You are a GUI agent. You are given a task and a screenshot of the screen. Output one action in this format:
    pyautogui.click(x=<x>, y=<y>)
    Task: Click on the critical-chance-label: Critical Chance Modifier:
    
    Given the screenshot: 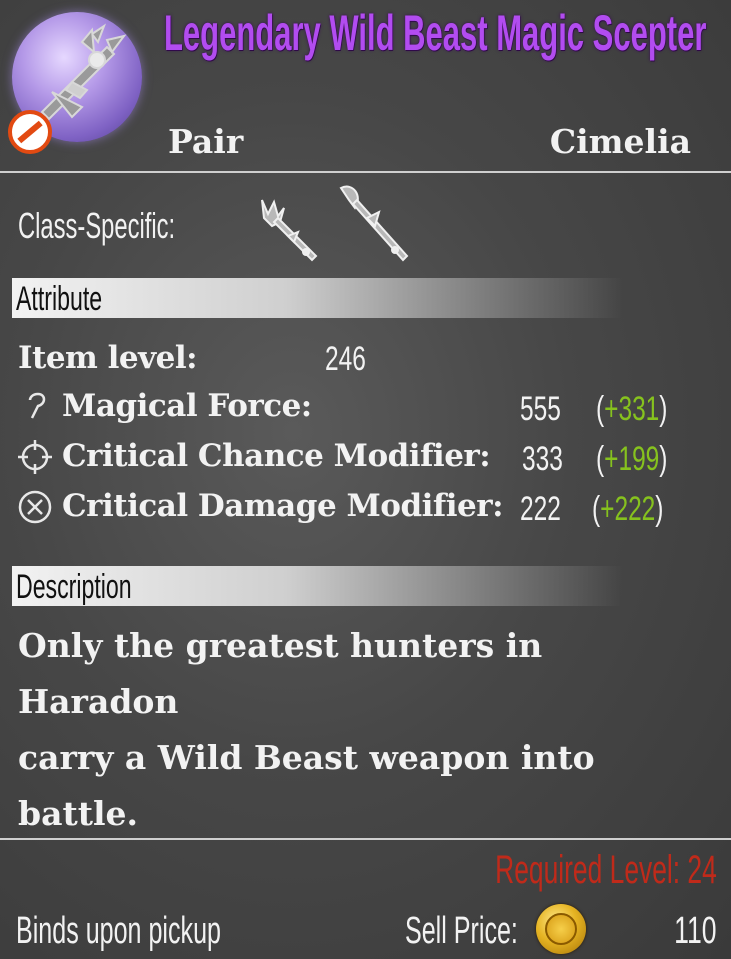 What is the action you would take?
    pyautogui.click(x=276, y=456)
    